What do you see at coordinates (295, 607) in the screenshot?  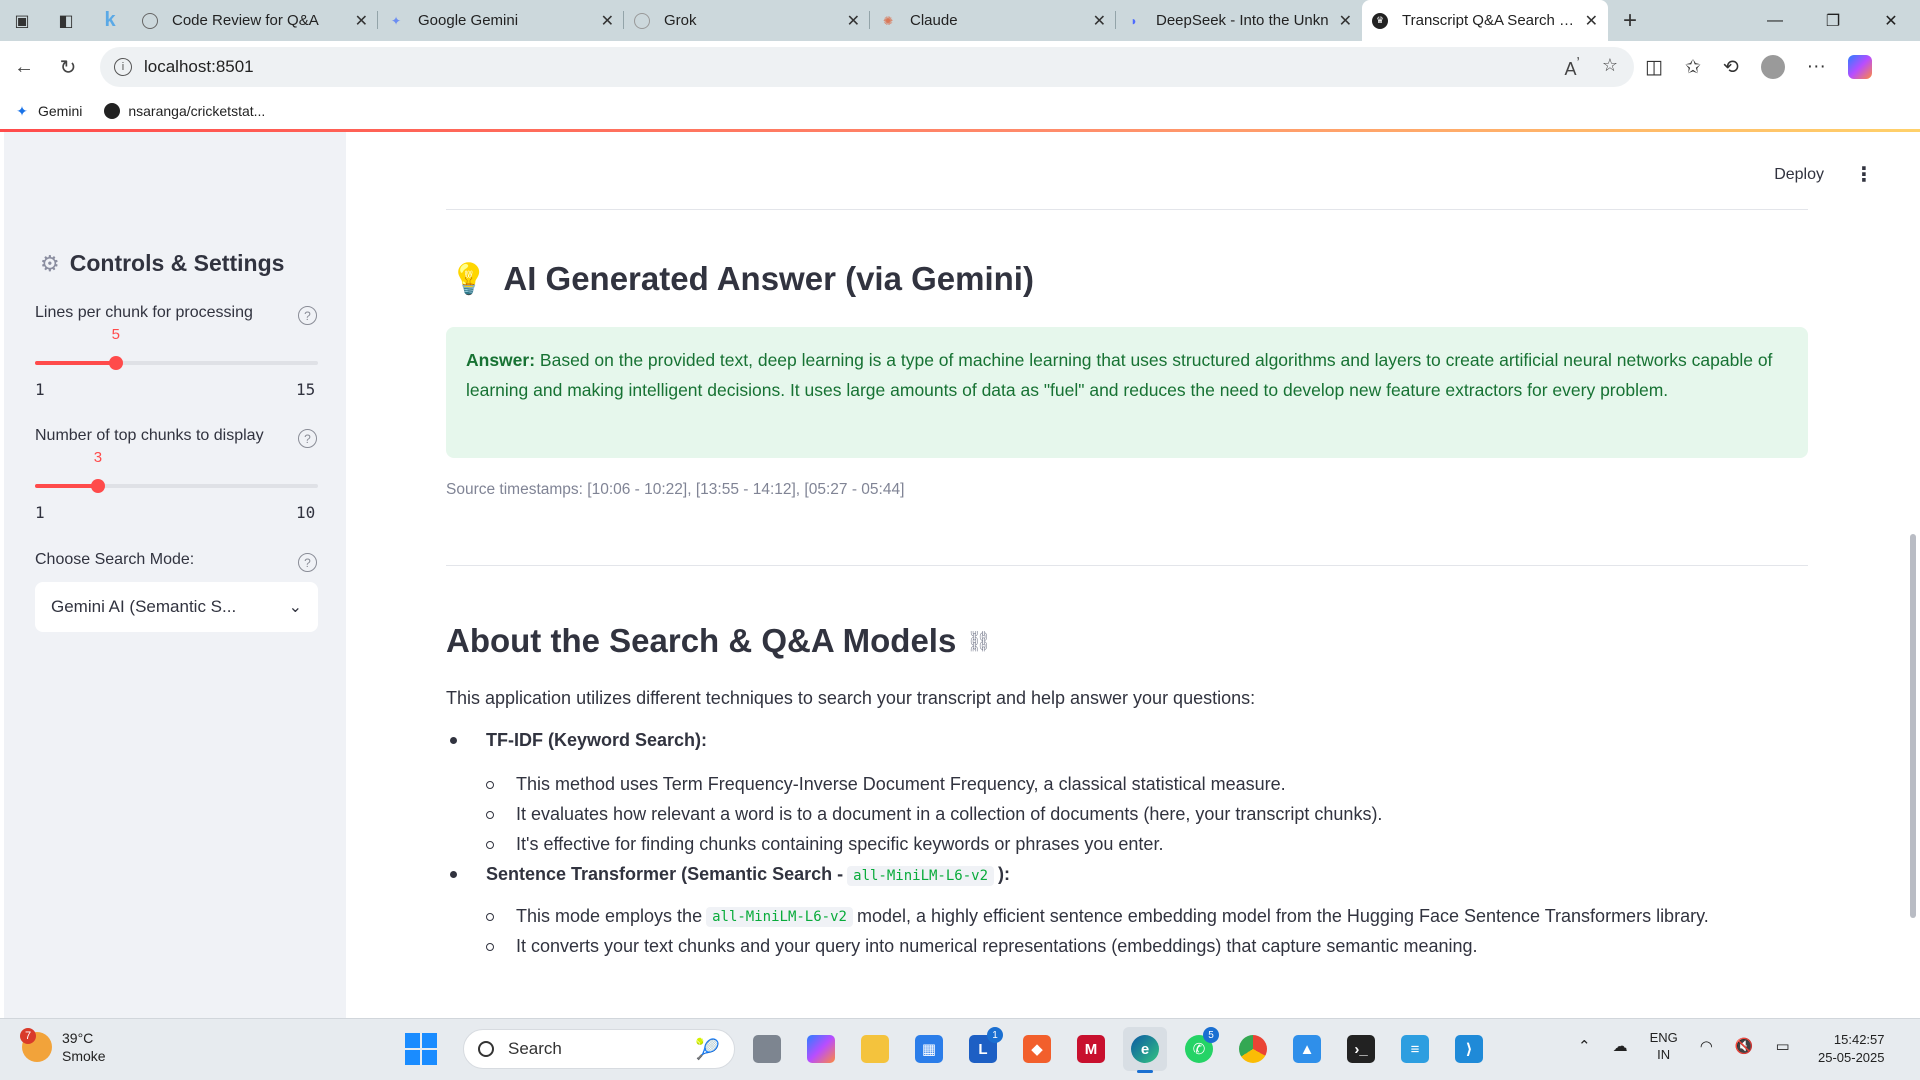 I see `chevron-down-icon: ⌄` at bounding box center [295, 607].